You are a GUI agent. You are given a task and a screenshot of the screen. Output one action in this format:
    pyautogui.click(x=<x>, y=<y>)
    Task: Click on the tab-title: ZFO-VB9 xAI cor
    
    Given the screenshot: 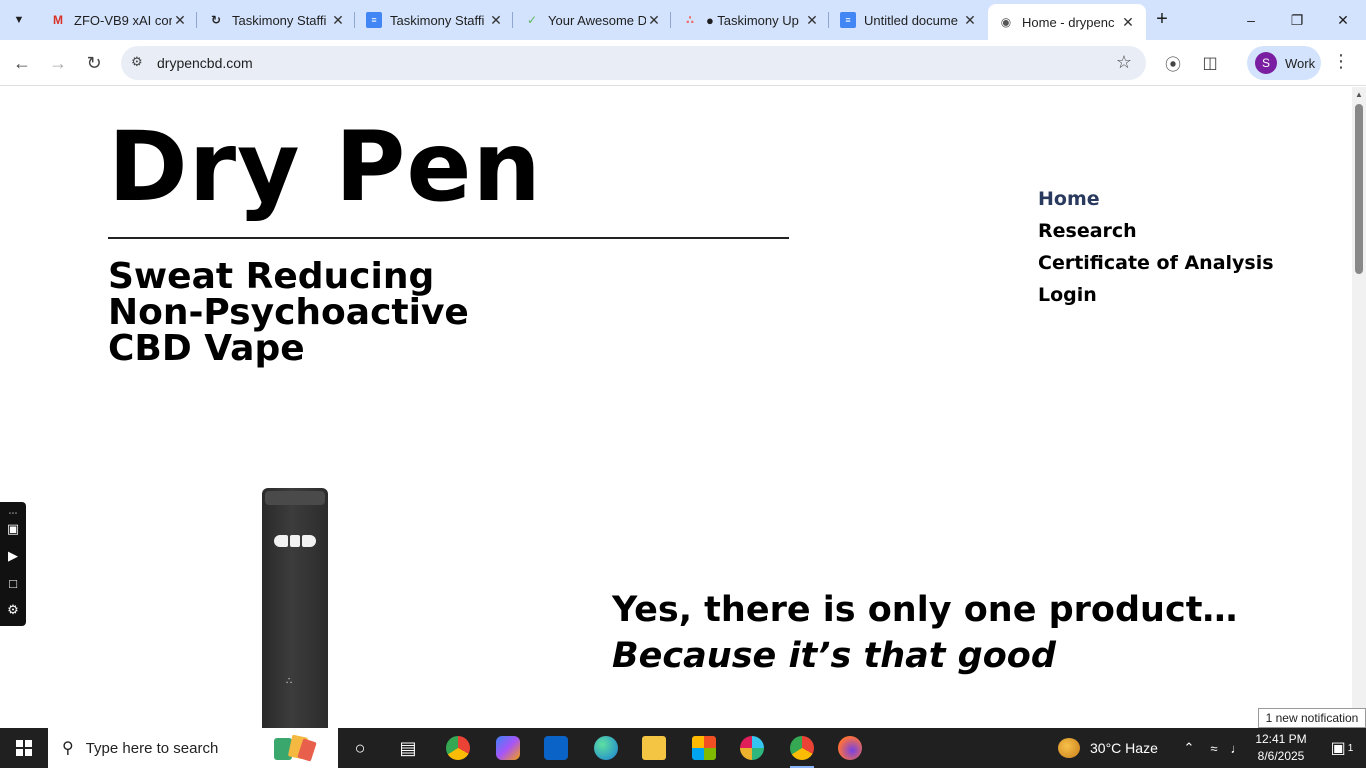 What is the action you would take?
    pyautogui.click(x=123, y=20)
    